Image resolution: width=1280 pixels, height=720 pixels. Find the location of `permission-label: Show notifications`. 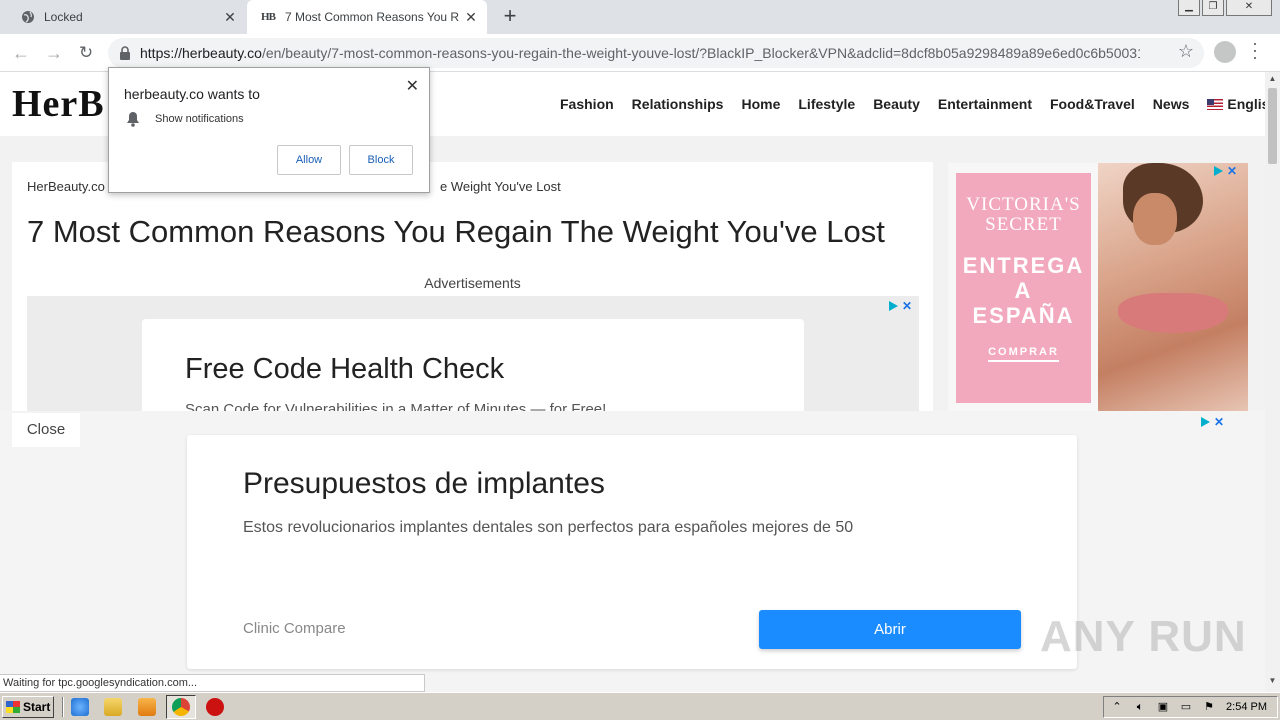

permission-label: Show notifications is located at coordinates (199, 119).